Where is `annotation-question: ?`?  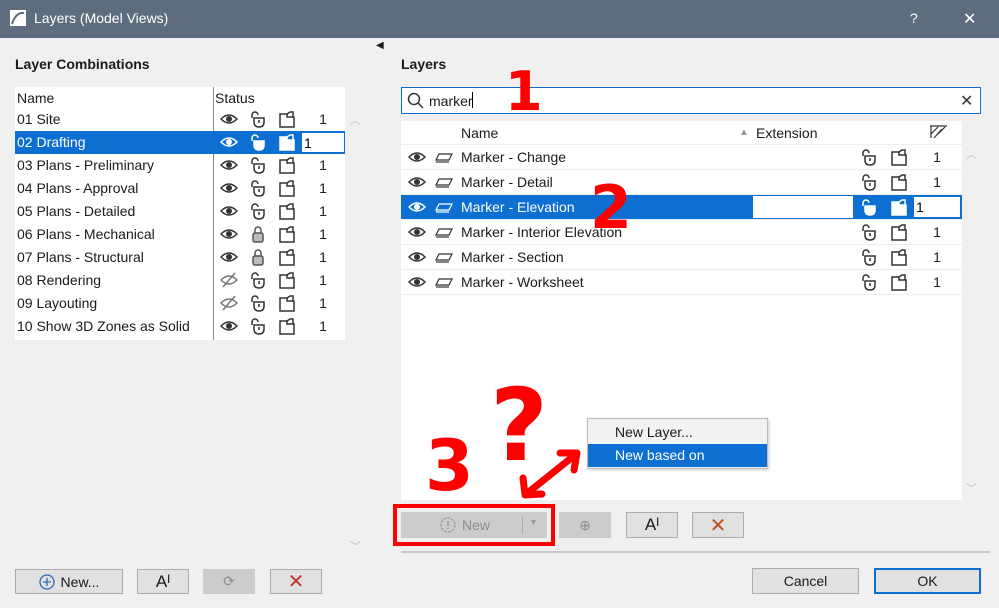
annotation-question: ? is located at coordinates (519, 425).